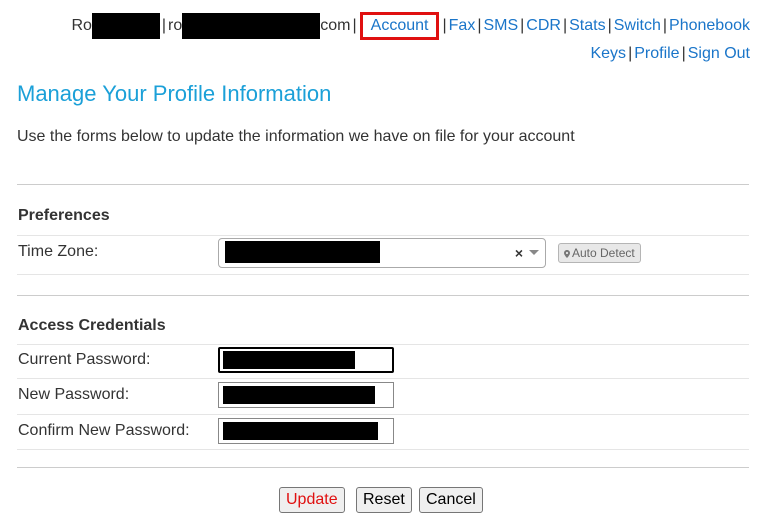  I want to click on nav-link-sms: SMS, so click(500, 25).